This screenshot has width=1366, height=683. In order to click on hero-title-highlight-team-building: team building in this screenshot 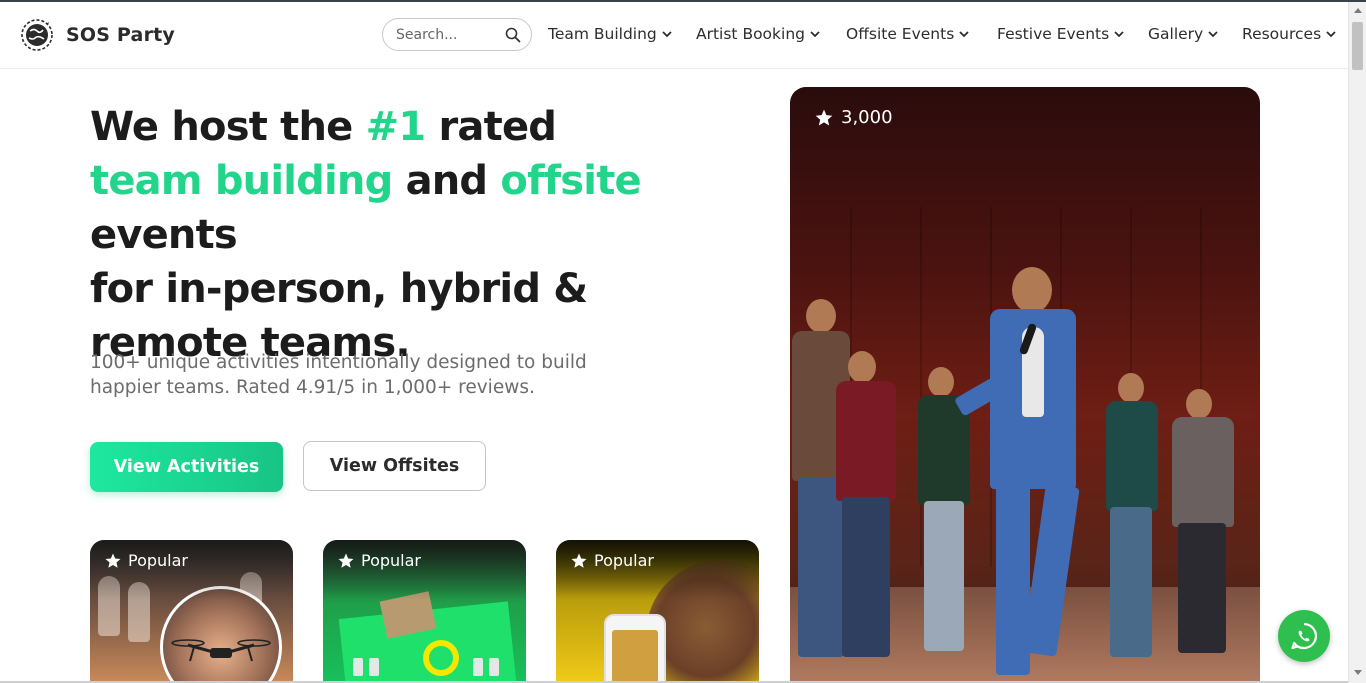, I will do `click(241, 181)`.